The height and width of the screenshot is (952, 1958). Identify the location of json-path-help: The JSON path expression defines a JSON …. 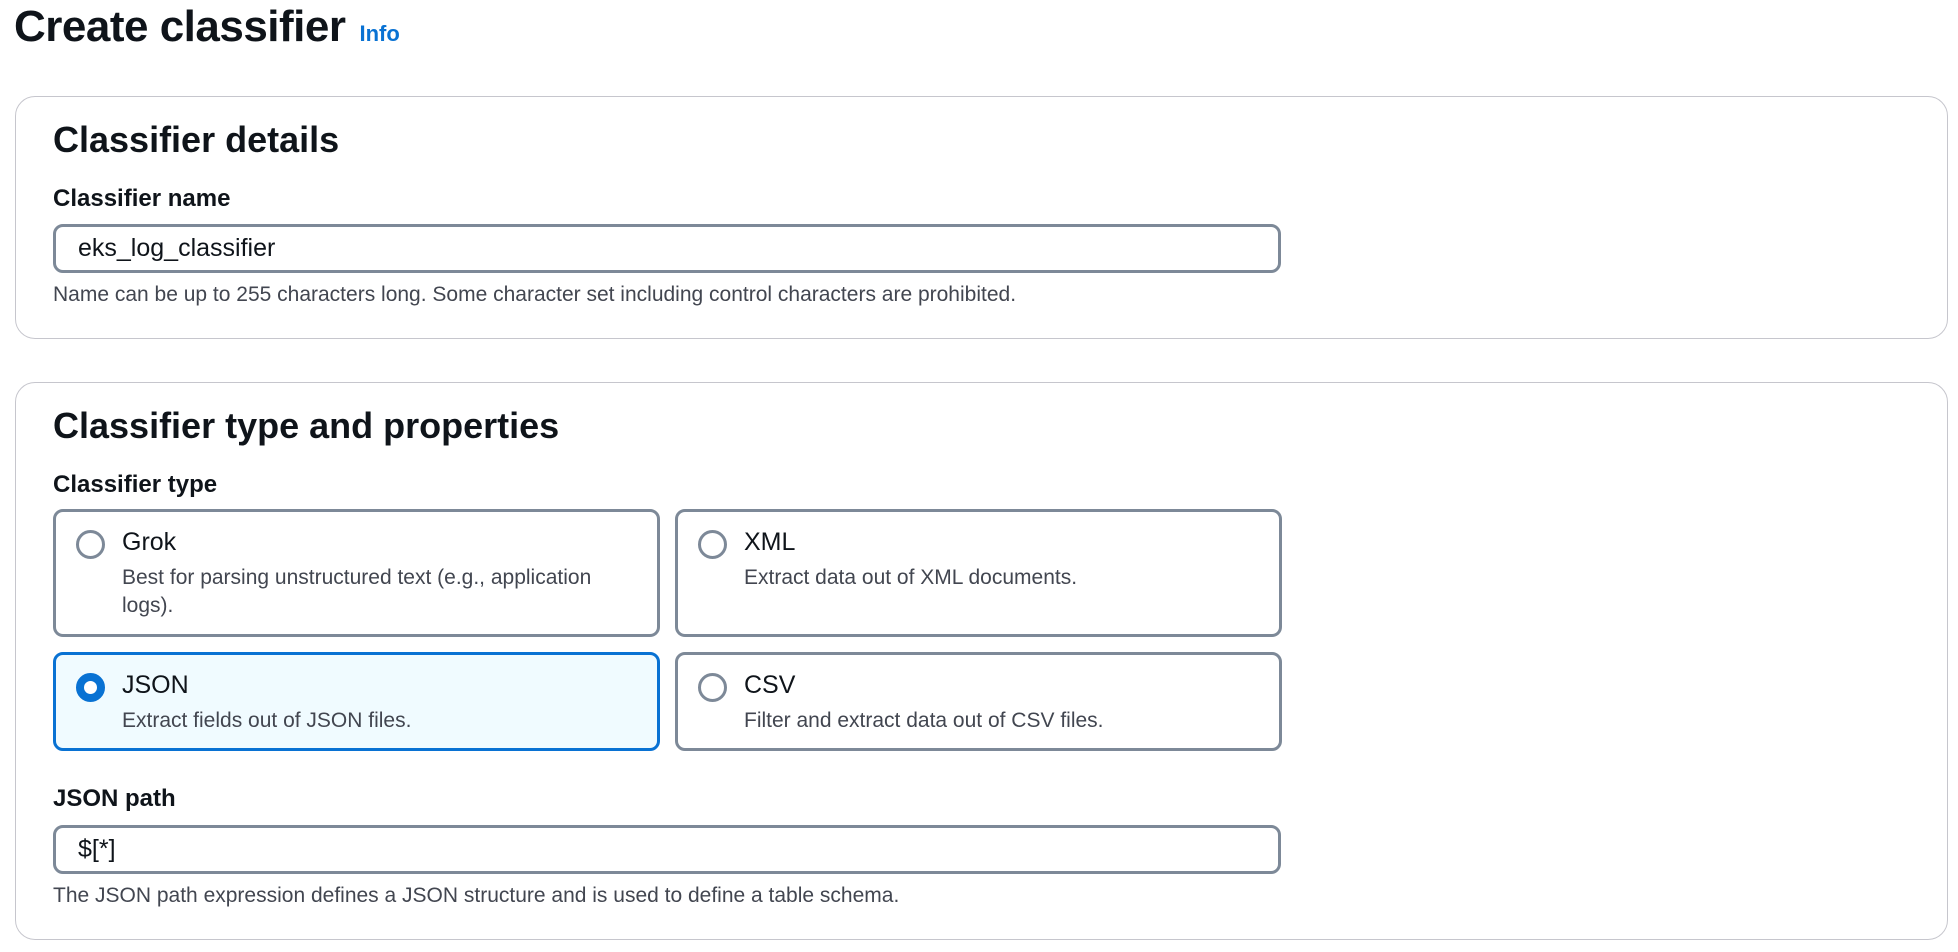
(476, 895).